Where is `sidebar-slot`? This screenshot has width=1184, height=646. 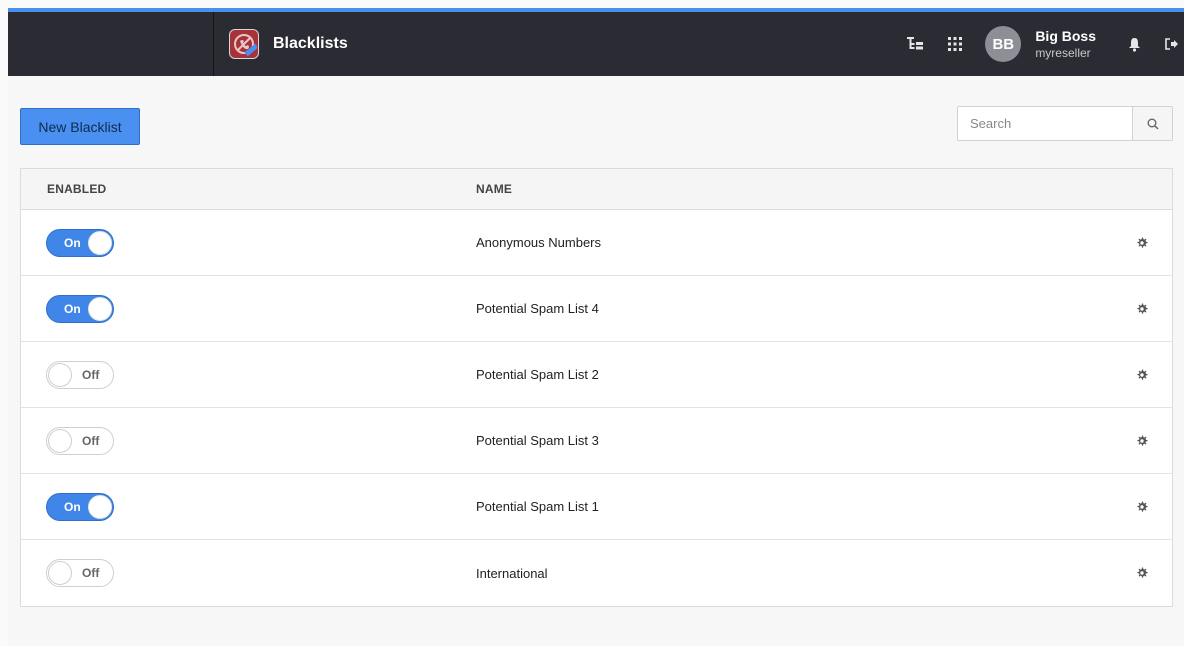 sidebar-slot is located at coordinates (111, 44).